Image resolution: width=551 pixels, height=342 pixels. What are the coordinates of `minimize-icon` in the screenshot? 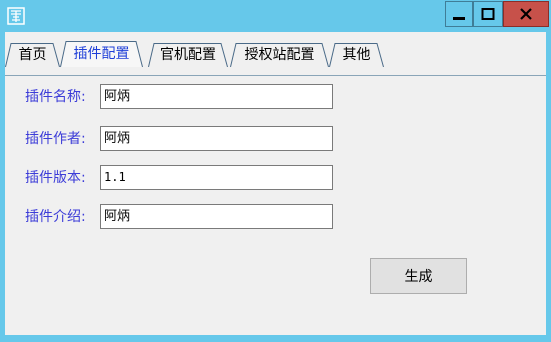 It's located at (459, 18).